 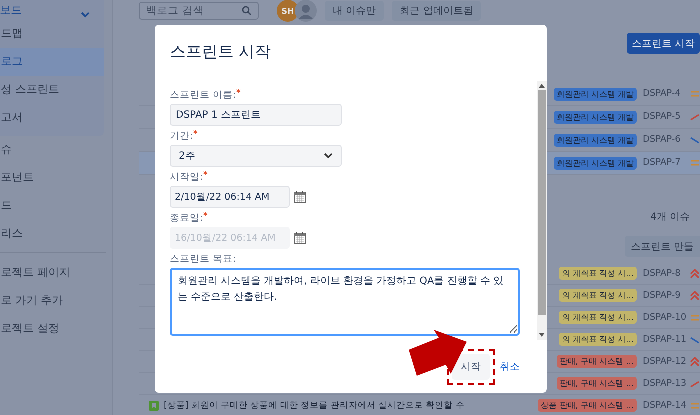 I want to click on text-field: DSPAP 1 스프린트, so click(x=256, y=115).